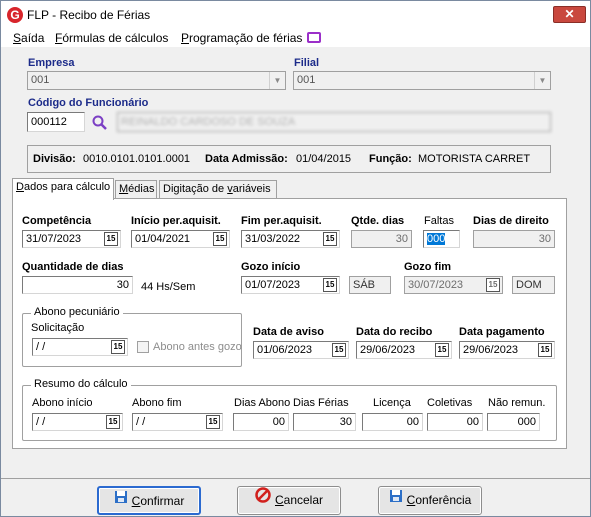  I want to click on tab-digitacao-variaveis: Digitação de variáveis, so click(218, 189).